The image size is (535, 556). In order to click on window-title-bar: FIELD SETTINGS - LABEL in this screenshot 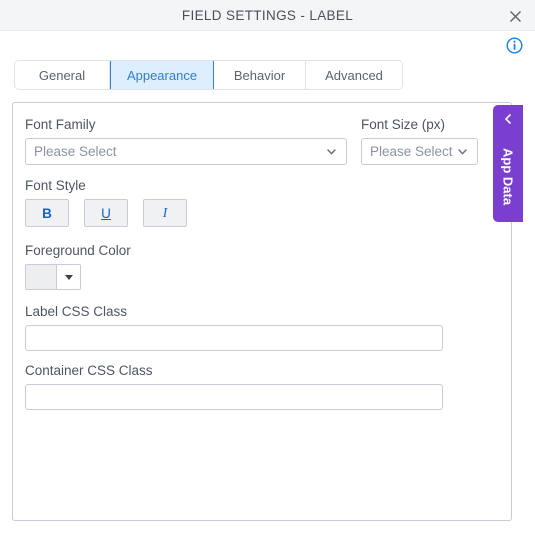, I will do `click(267, 15)`.